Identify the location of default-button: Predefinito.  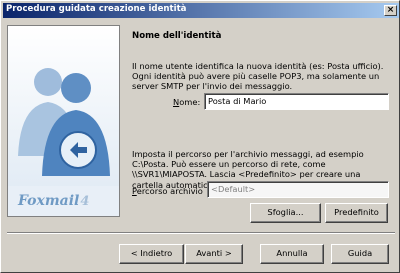
(356, 213).